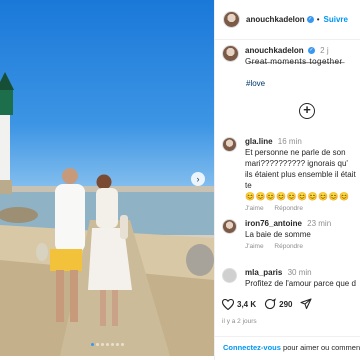 The height and width of the screenshot is (360, 360). Describe the element at coordinates (274, 50) in the screenshot. I see `caption-username: anouchkadelon` at that location.